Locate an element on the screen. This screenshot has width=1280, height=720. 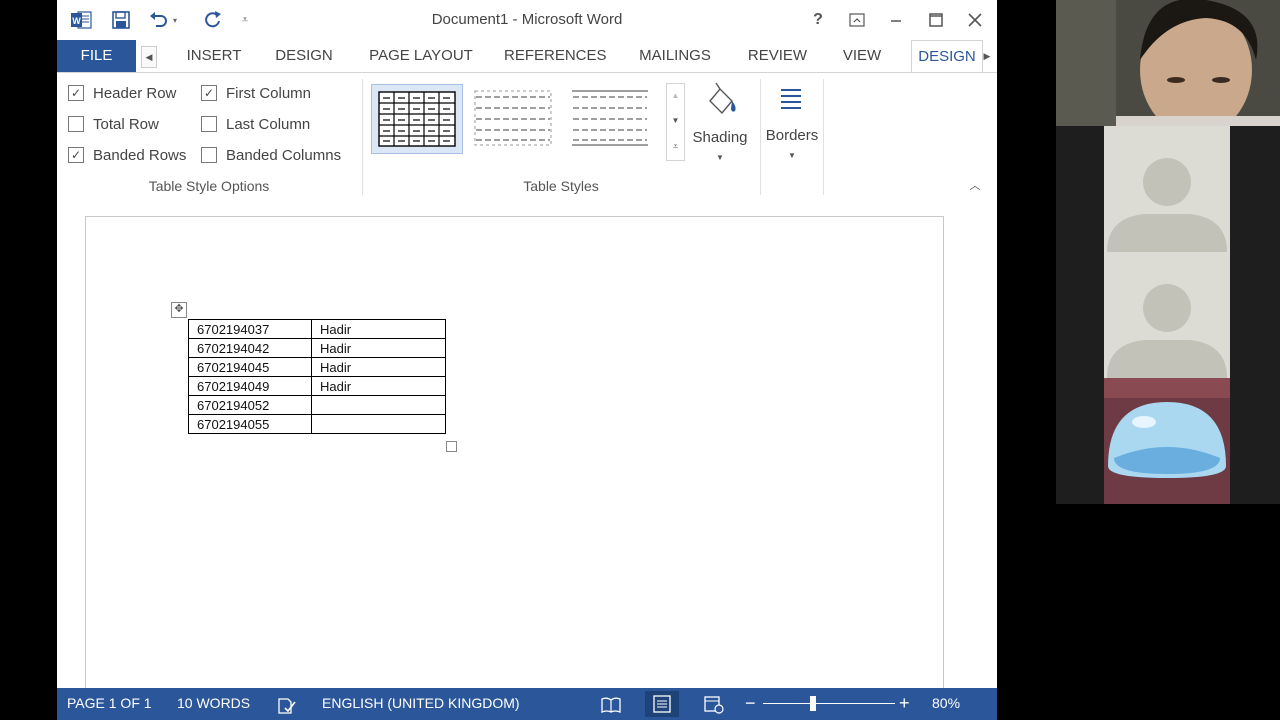
table-style-light-thumbnail is located at coordinates (610, 118).